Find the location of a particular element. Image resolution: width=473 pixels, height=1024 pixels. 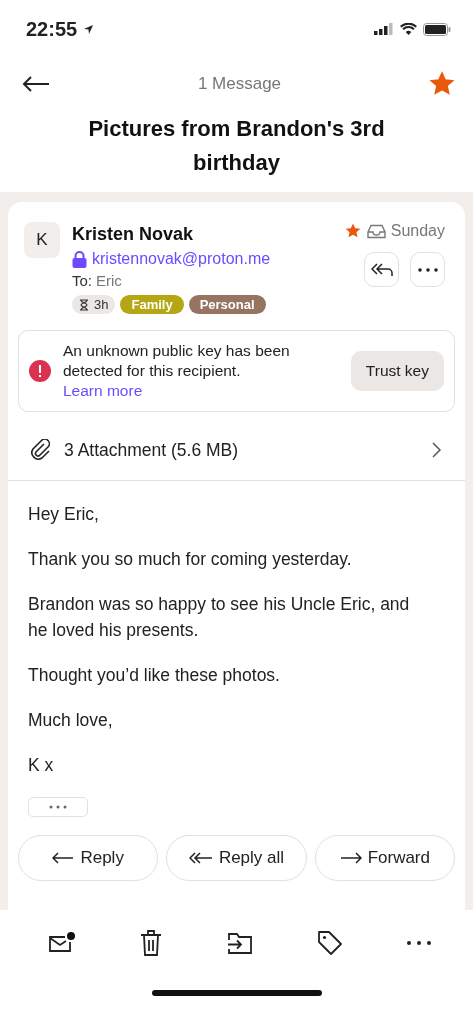

learn-more-link: Learn more is located at coordinates (201, 391).